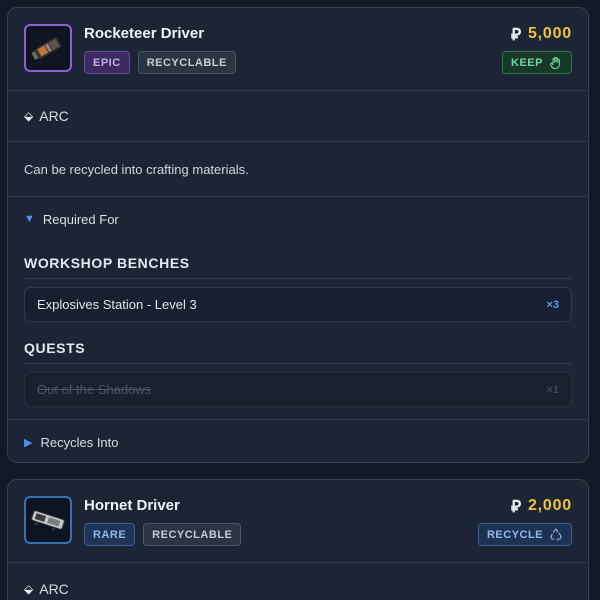  Describe the element at coordinates (298, 267) in the screenshot. I see `workshop-benches-heading: WORKSHOP BENCHES` at that location.